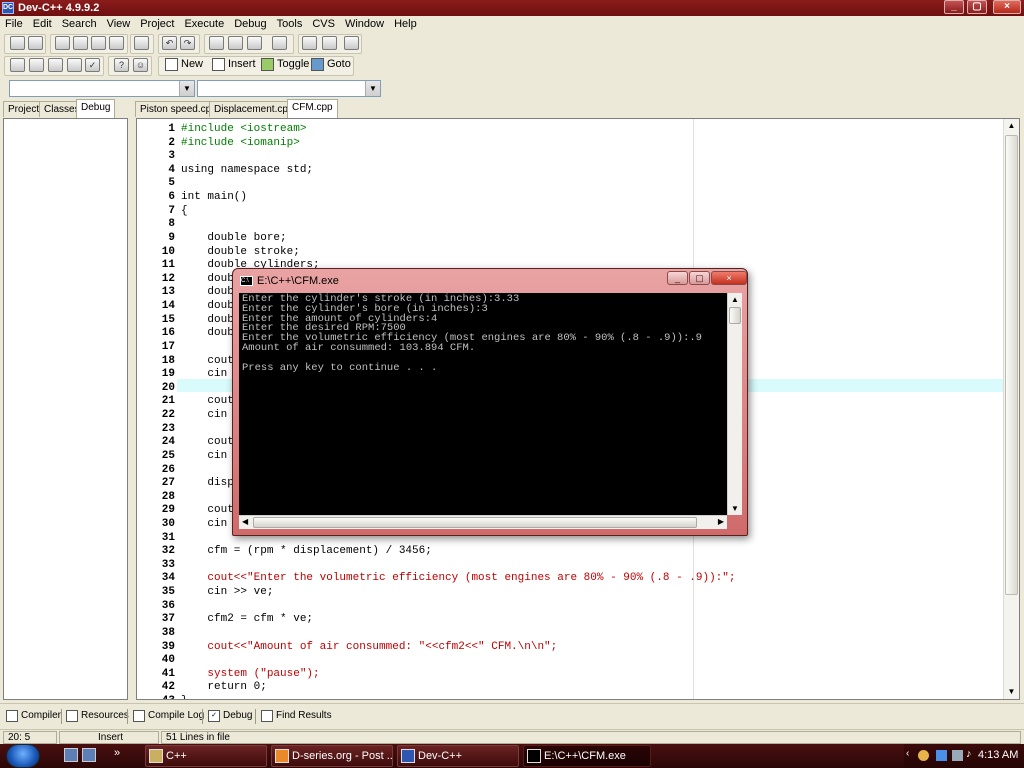 This screenshot has height=768, width=1024. Describe the element at coordinates (159, 388) in the screenshot. I see `code-line: 20` at that location.